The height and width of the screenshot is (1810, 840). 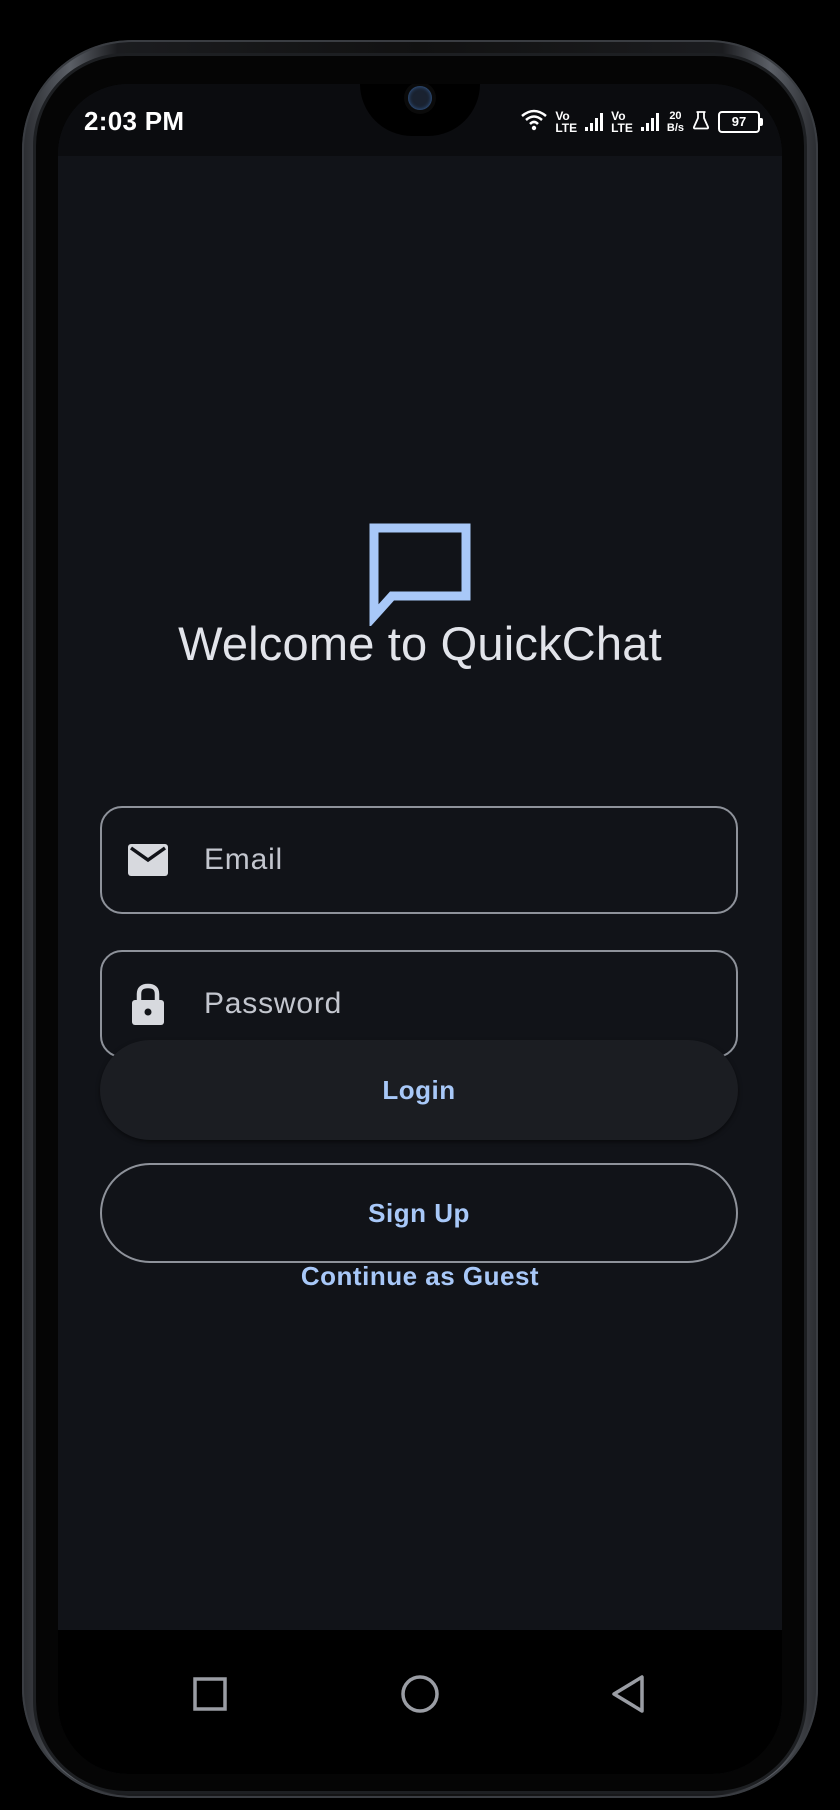 I want to click on chat-bubble-icon, so click(x=420, y=574).